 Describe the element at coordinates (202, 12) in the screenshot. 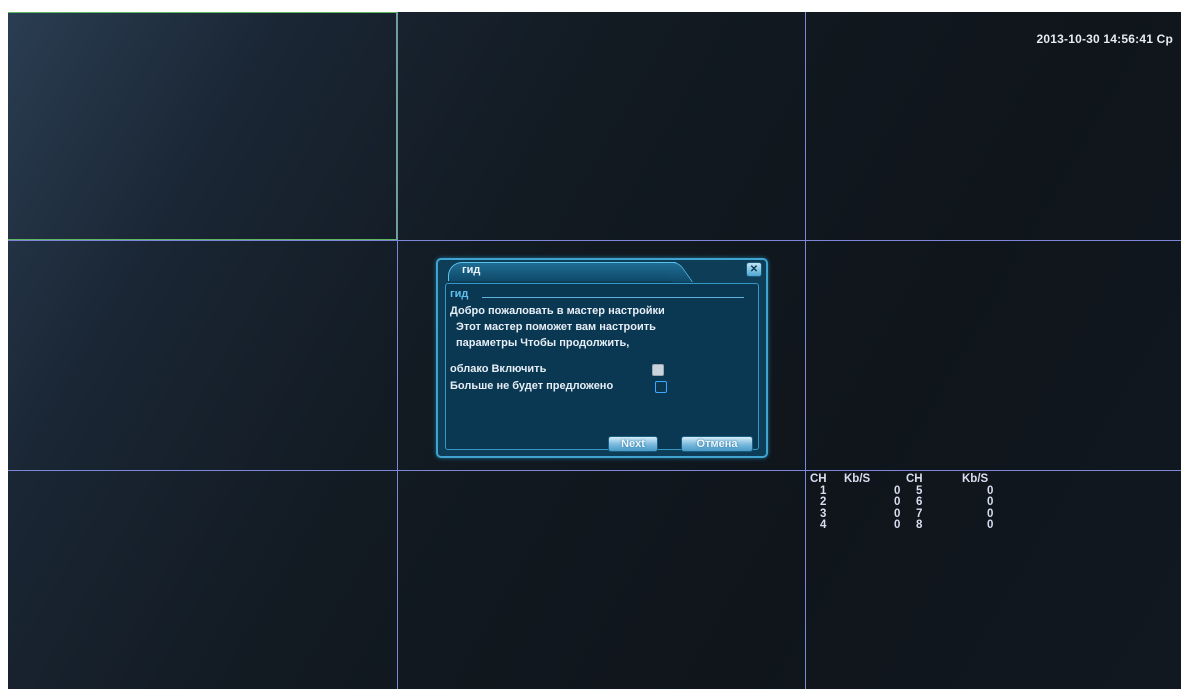

I see `grid-selected-border-top` at that location.